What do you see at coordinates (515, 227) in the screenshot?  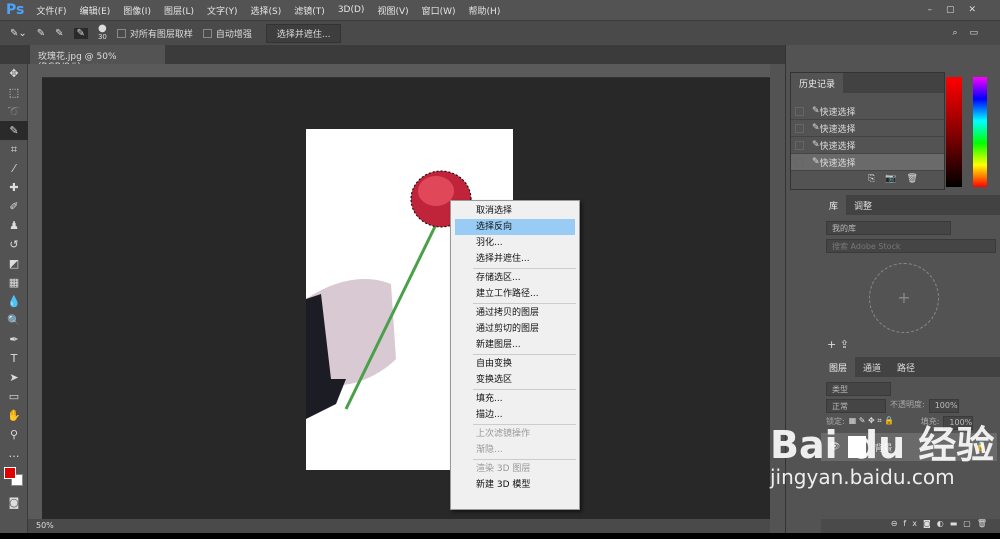 I see `menu-item-select-inverse: 选择反向` at bounding box center [515, 227].